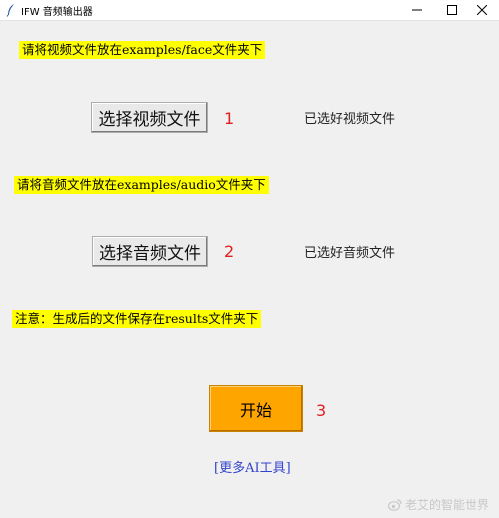  I want to click on close-button, so click(482, 10).